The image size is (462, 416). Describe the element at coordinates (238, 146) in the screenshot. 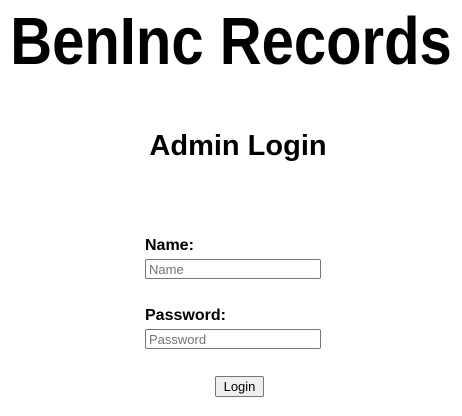

I see `page-heading: Admin Login` at that location.